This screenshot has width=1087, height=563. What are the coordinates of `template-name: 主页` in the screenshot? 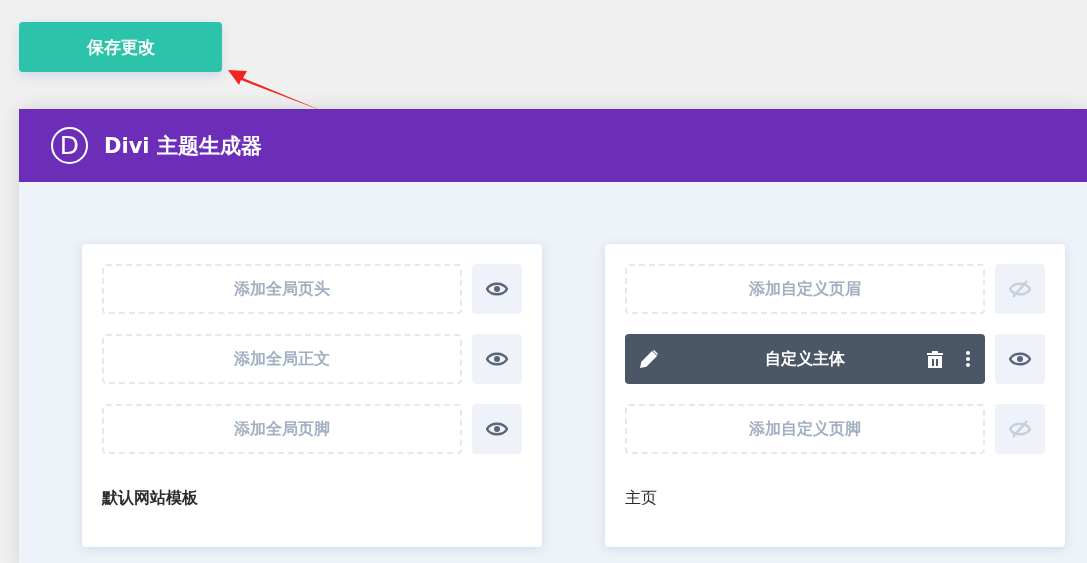 It's located at (641, 498).